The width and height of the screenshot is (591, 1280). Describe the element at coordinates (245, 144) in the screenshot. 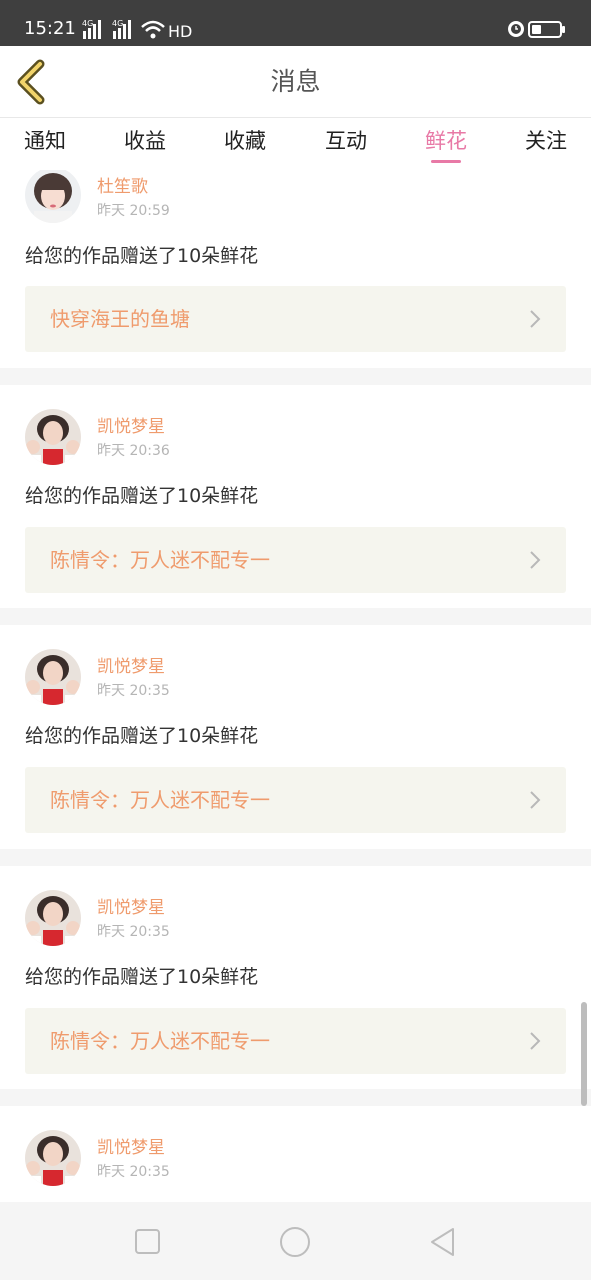

I see `tab-favorites: 收藏` at that location.